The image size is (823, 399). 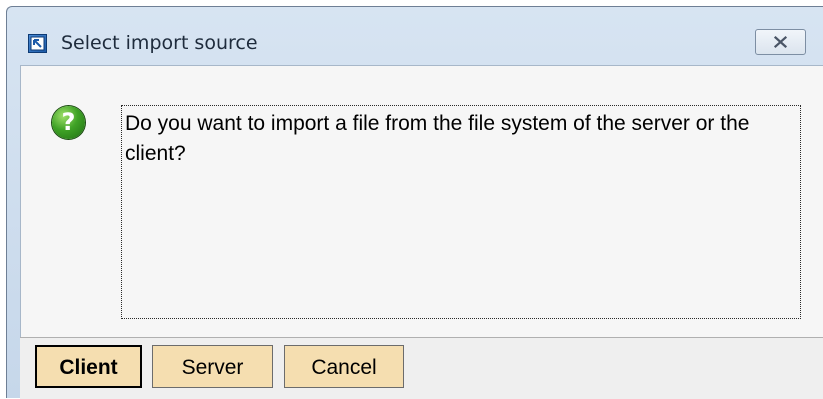 What do you see at coordinates (159, 43) in the screenshot?
I see `window-title: Select import source` at bounding box center [159, 43].